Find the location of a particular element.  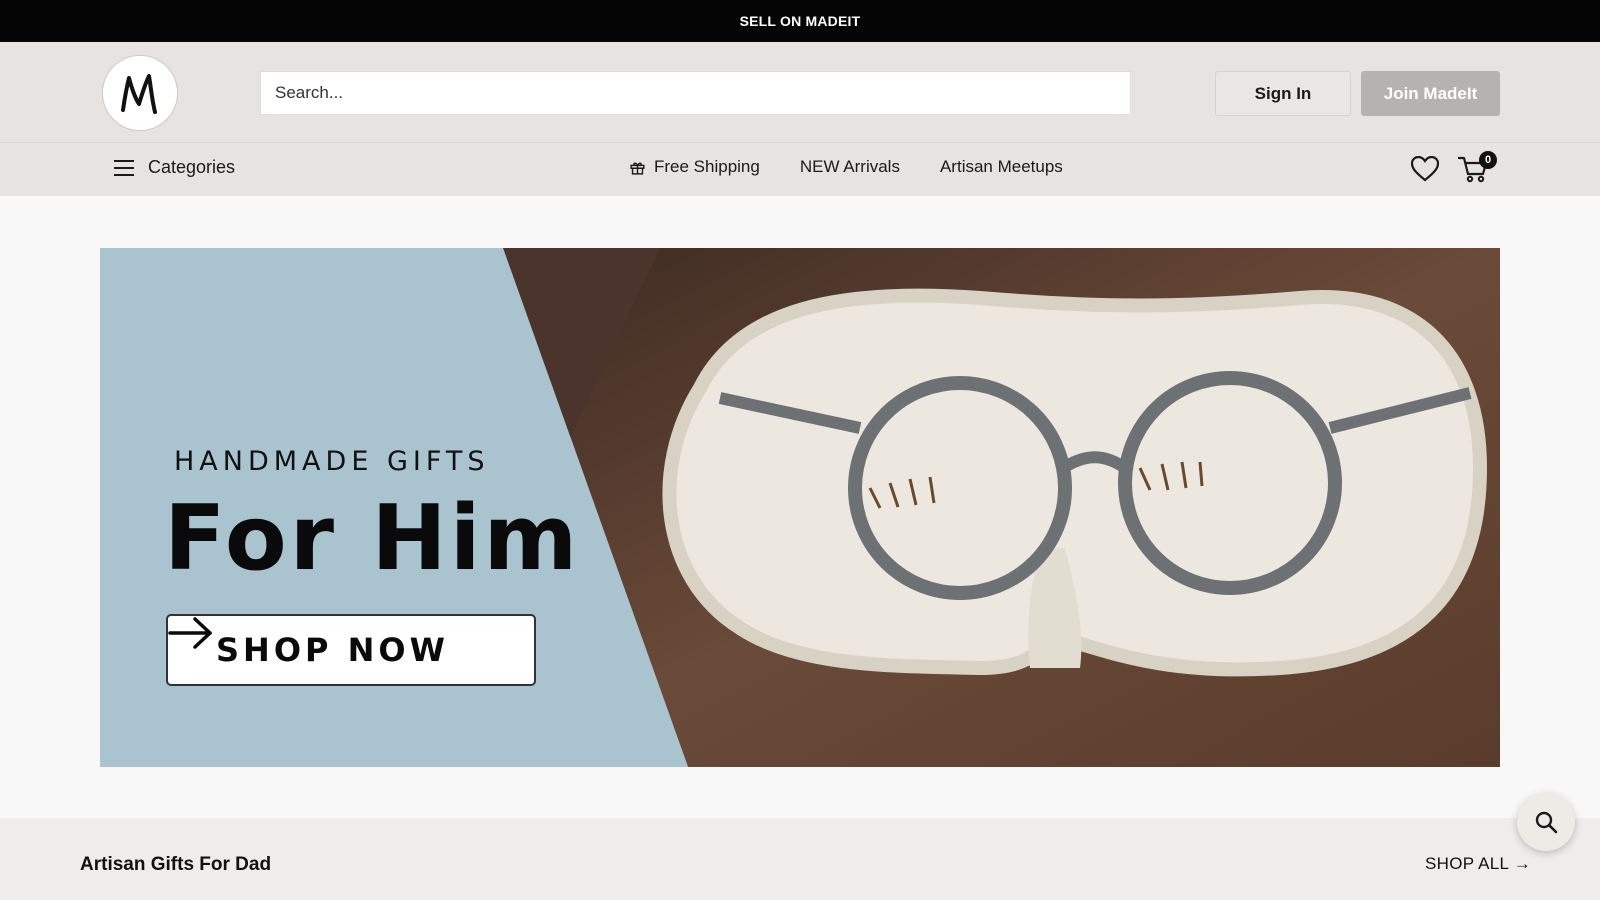

categories-menu: Categories is located at coordinates (174, 167).